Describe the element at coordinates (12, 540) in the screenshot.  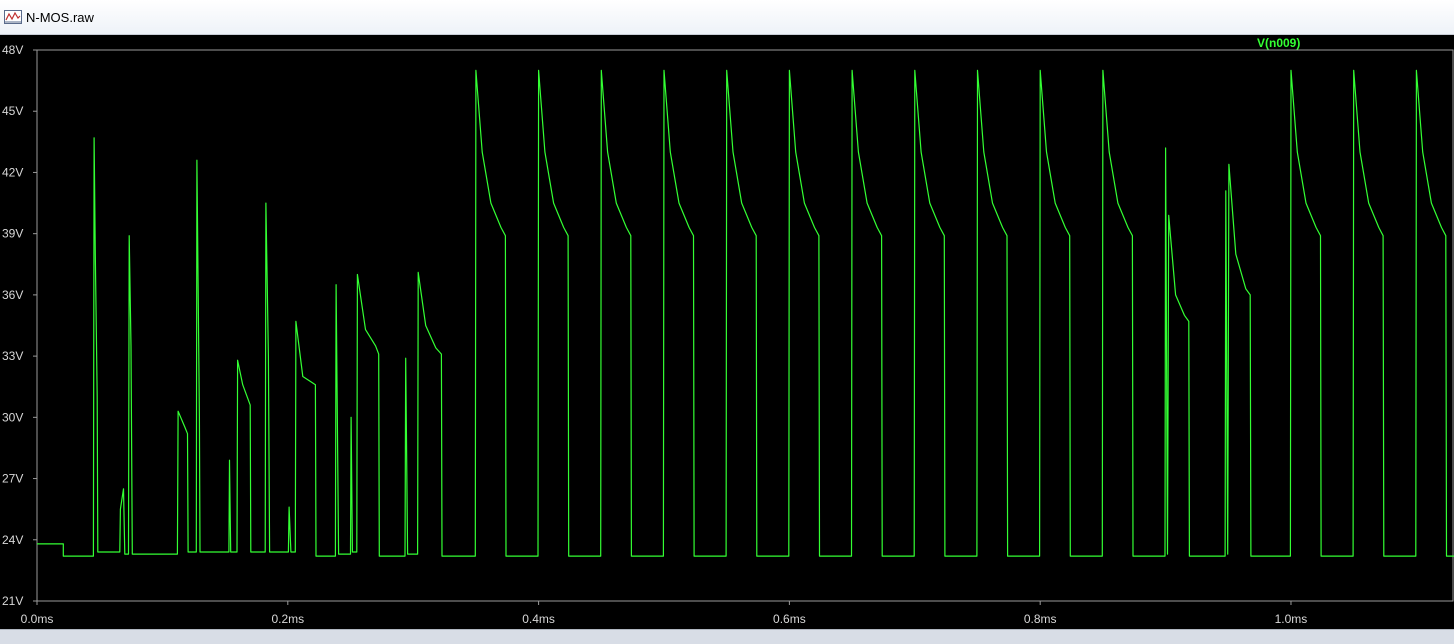
I see `y-tick-label: 24V` at that location.